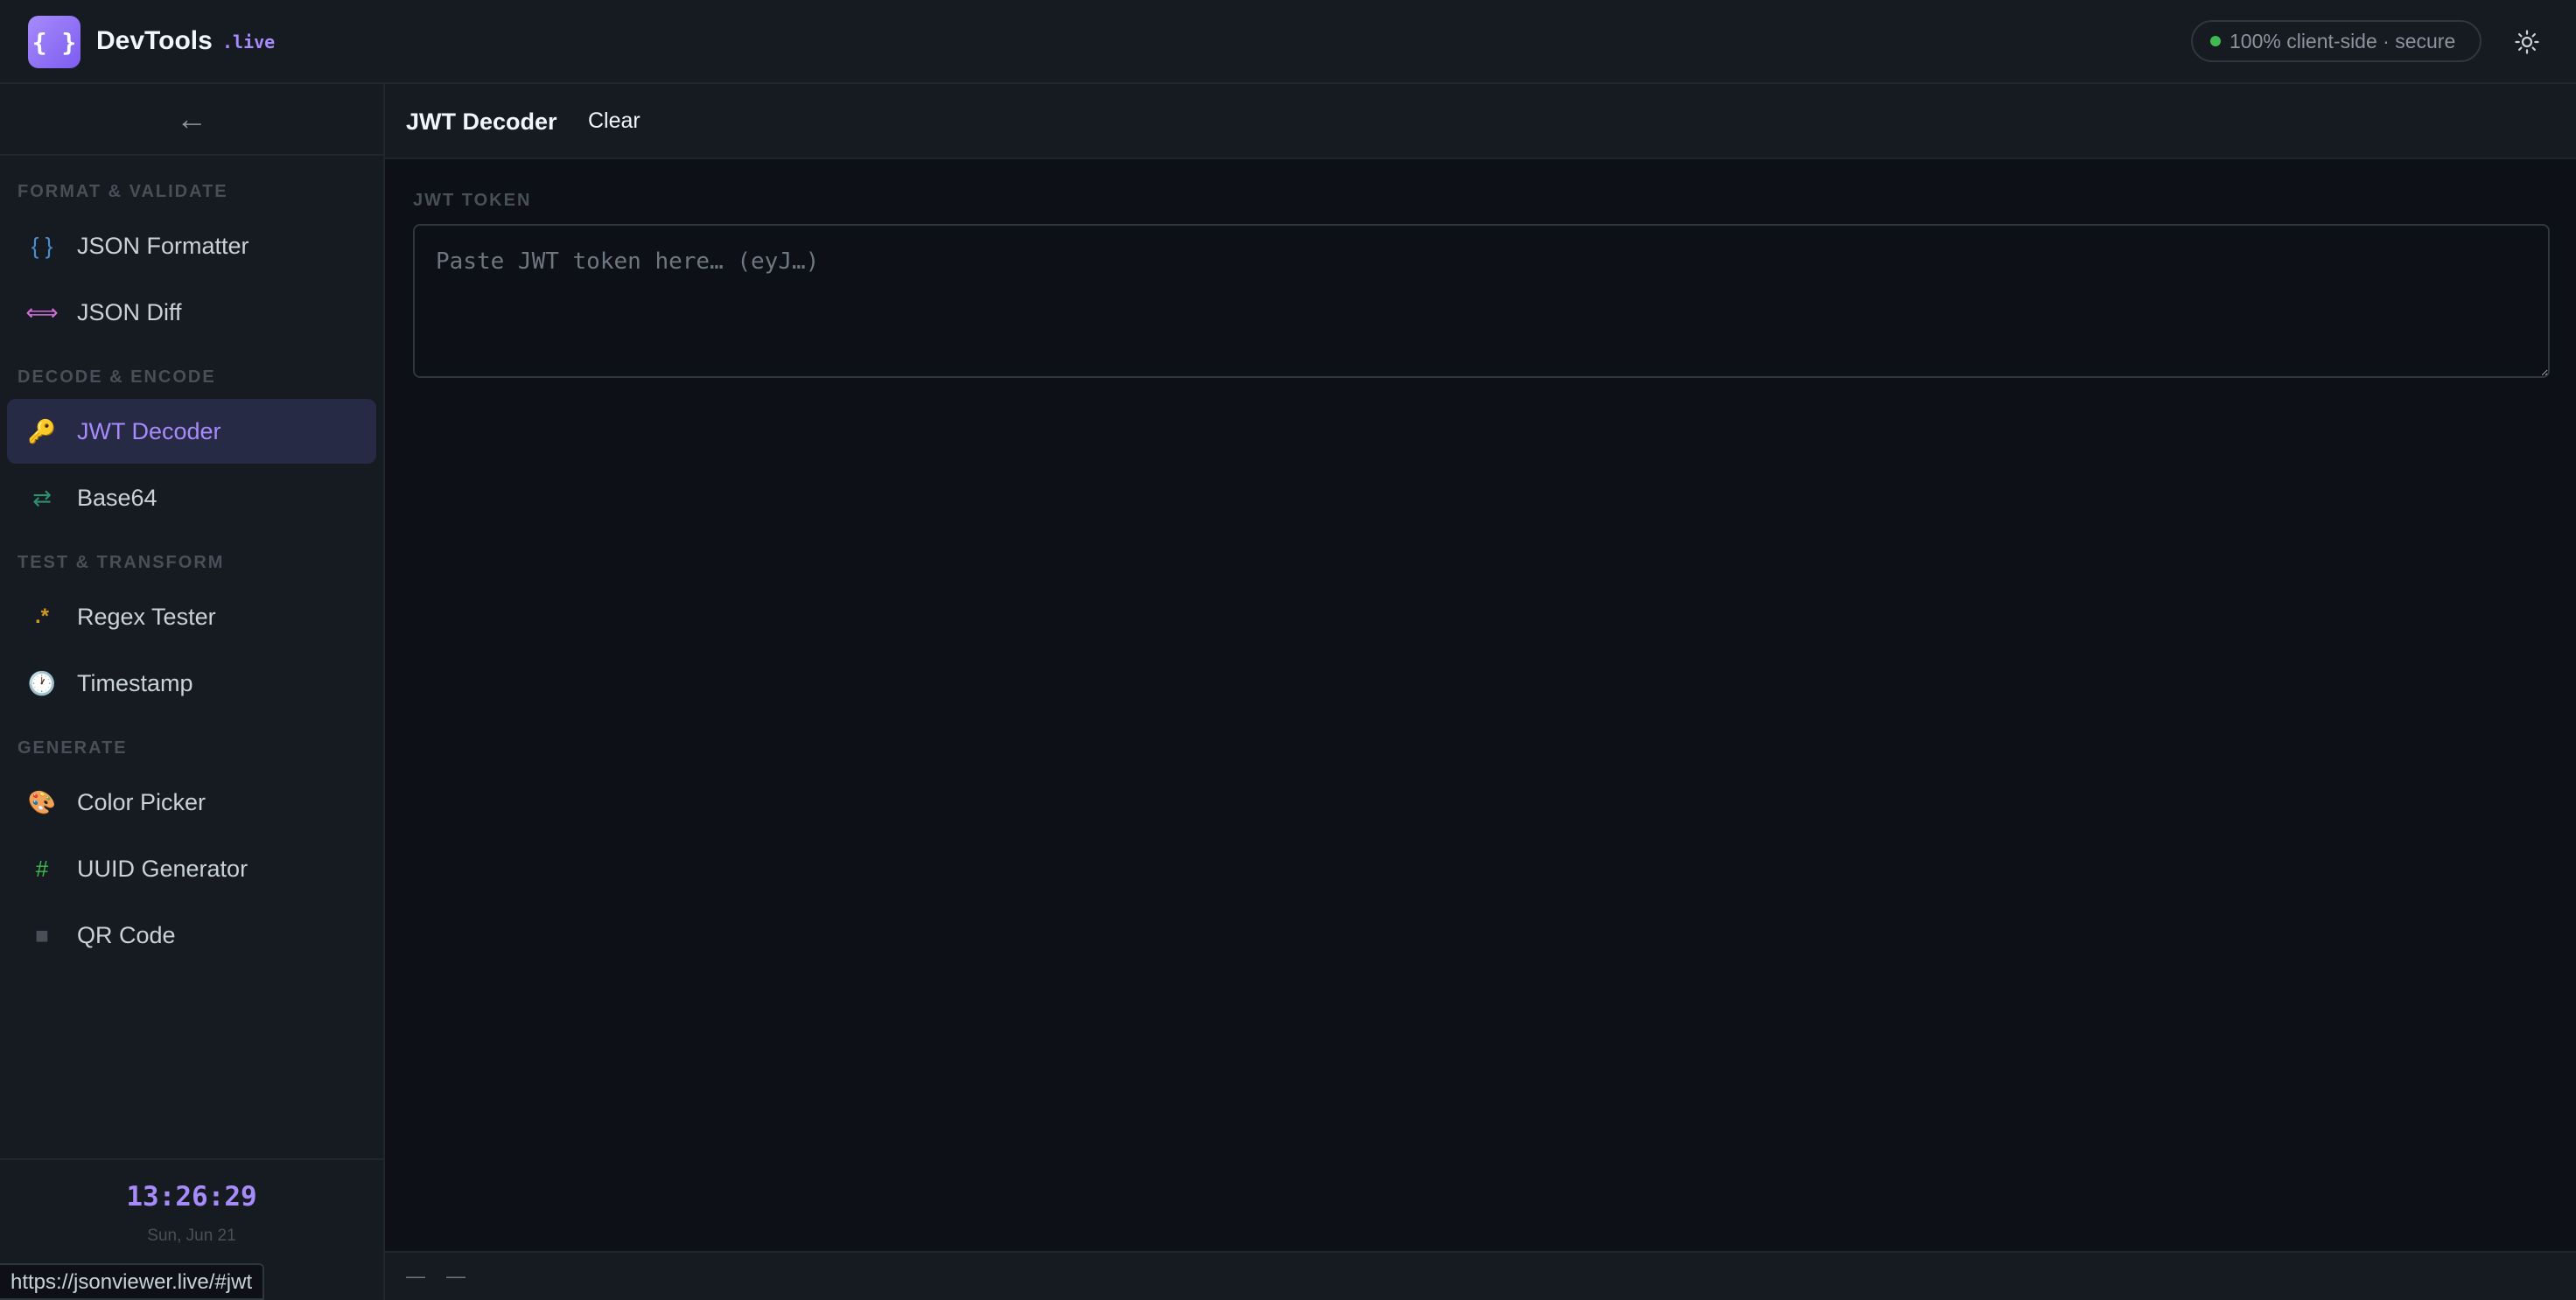 This screenshot has width=2576, height=1300. Describe the element at coordinates (42, 682) in the screenshot. I see `clock-icon: 🕐` at that location.